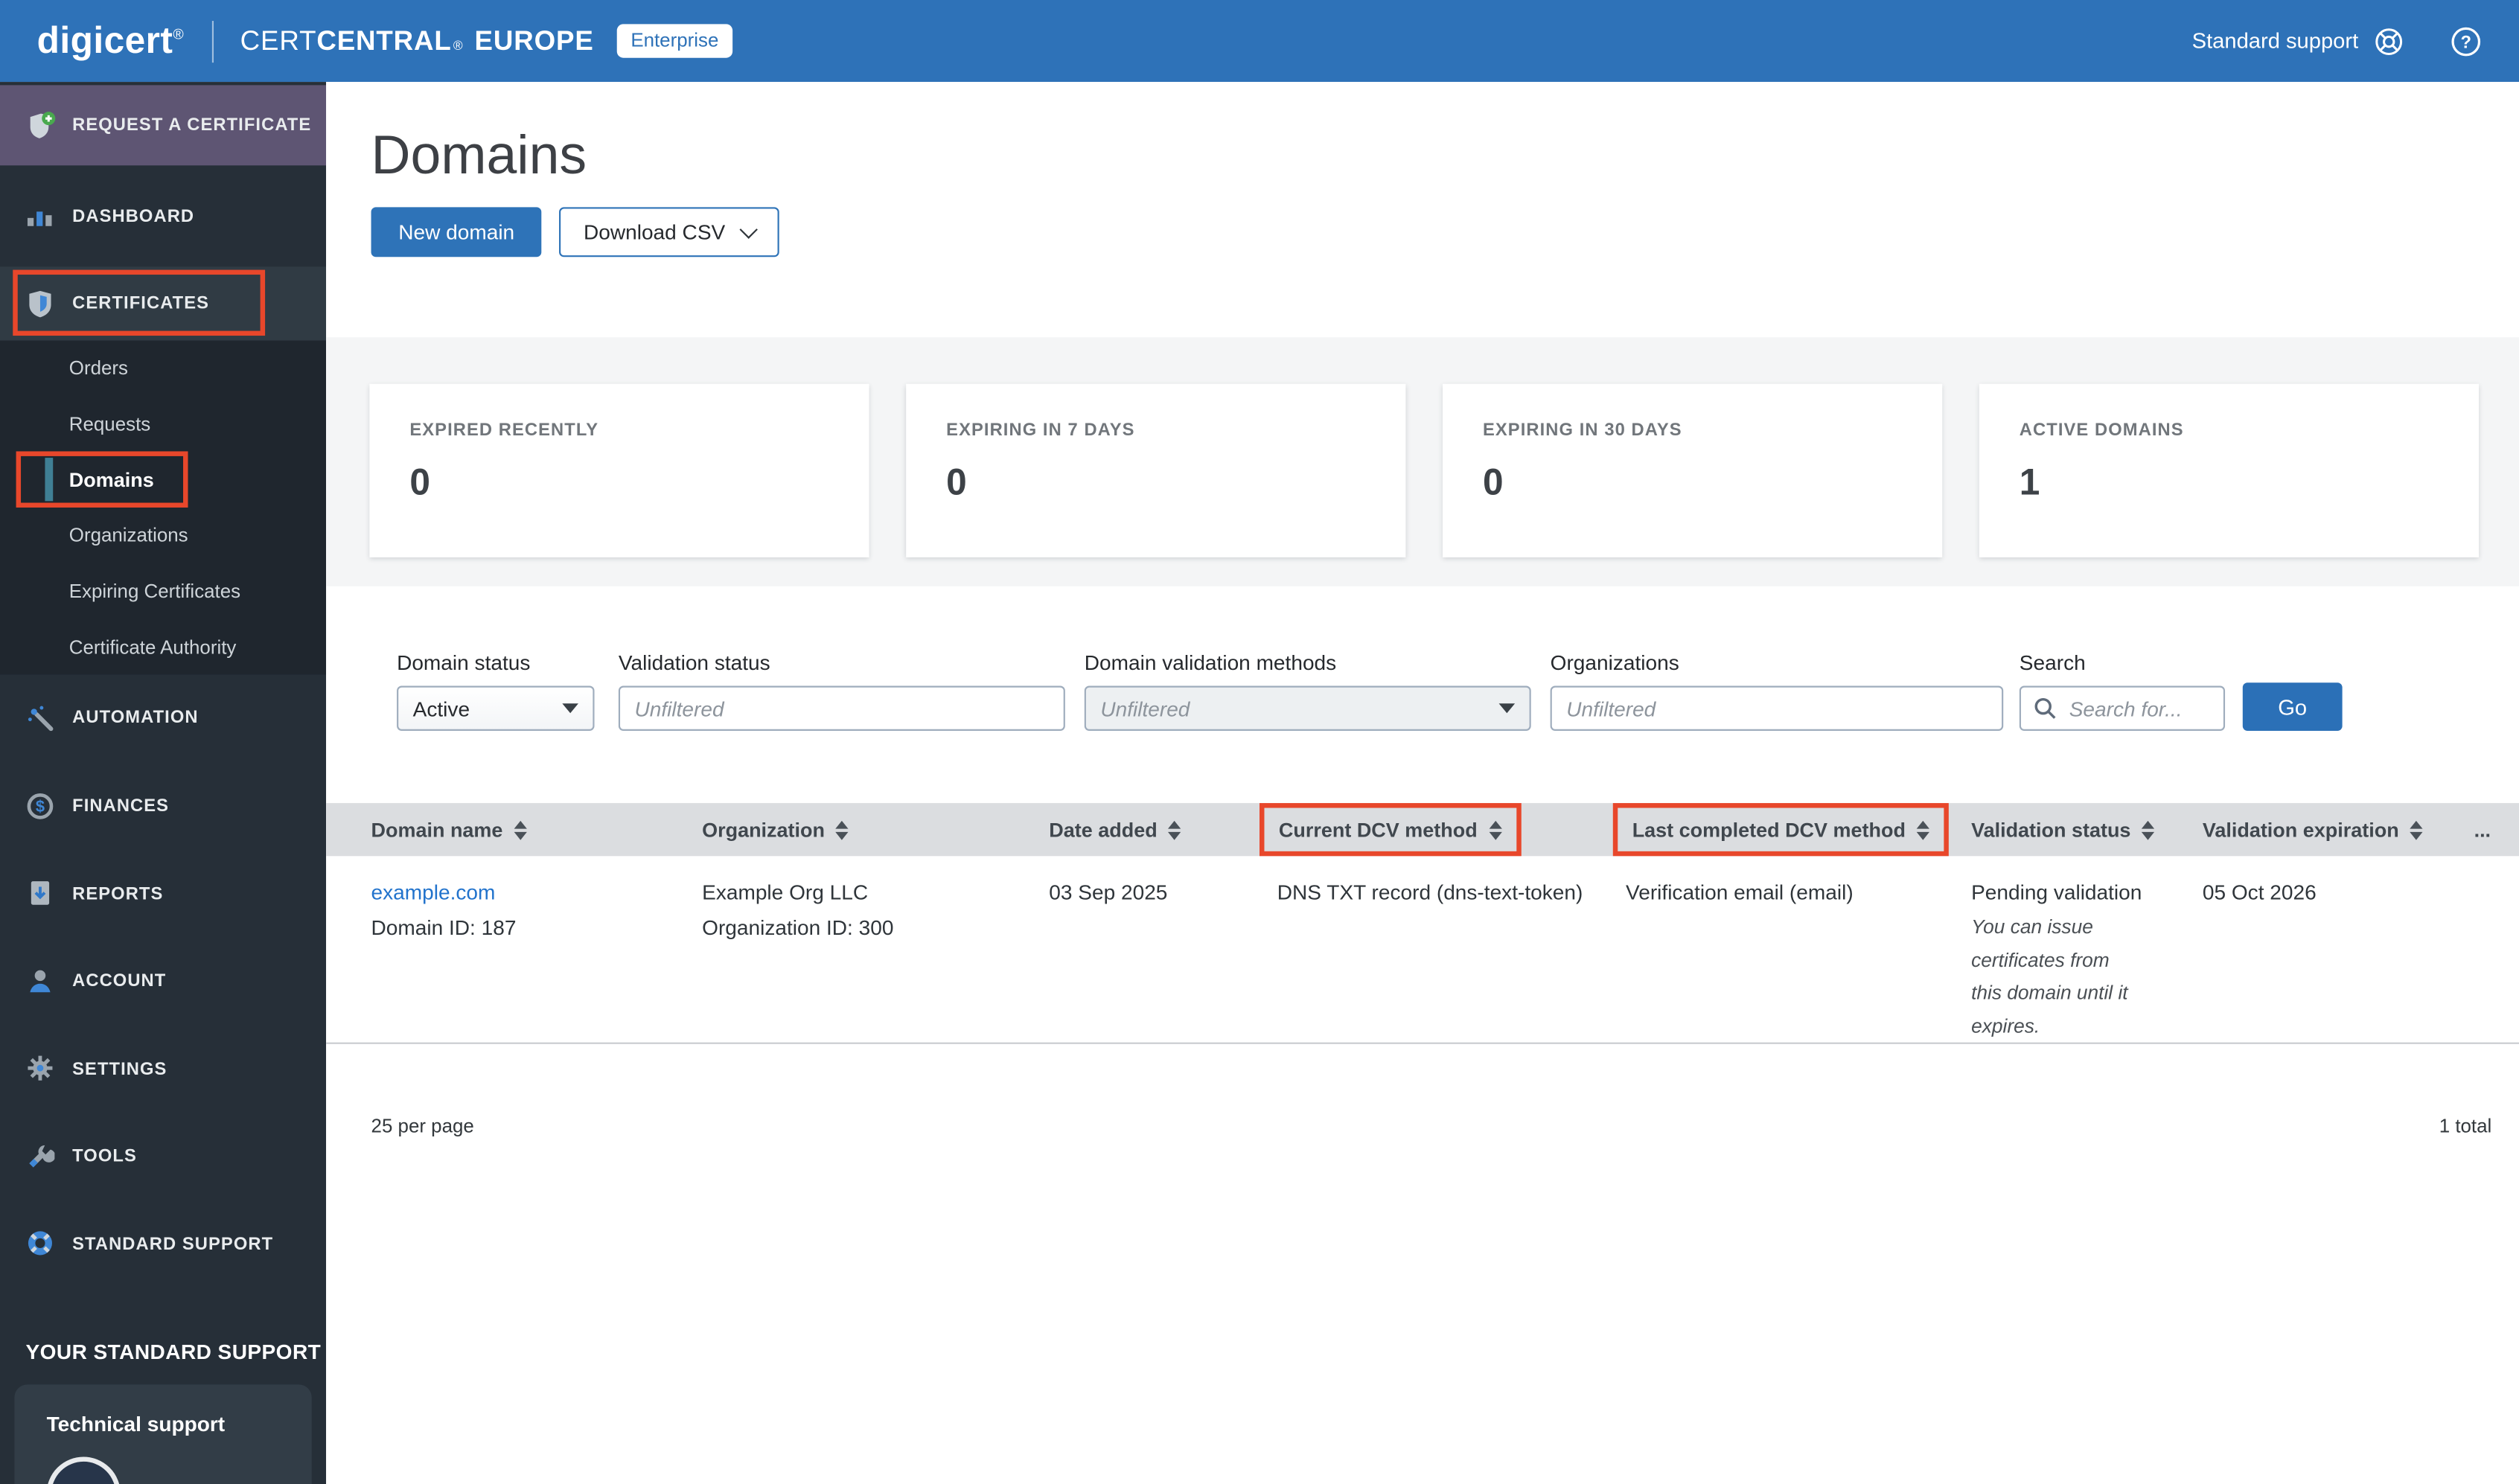 The image size is (2519, 1484). I want to click on organization-name: Example Org LLC, so click(786, 892).